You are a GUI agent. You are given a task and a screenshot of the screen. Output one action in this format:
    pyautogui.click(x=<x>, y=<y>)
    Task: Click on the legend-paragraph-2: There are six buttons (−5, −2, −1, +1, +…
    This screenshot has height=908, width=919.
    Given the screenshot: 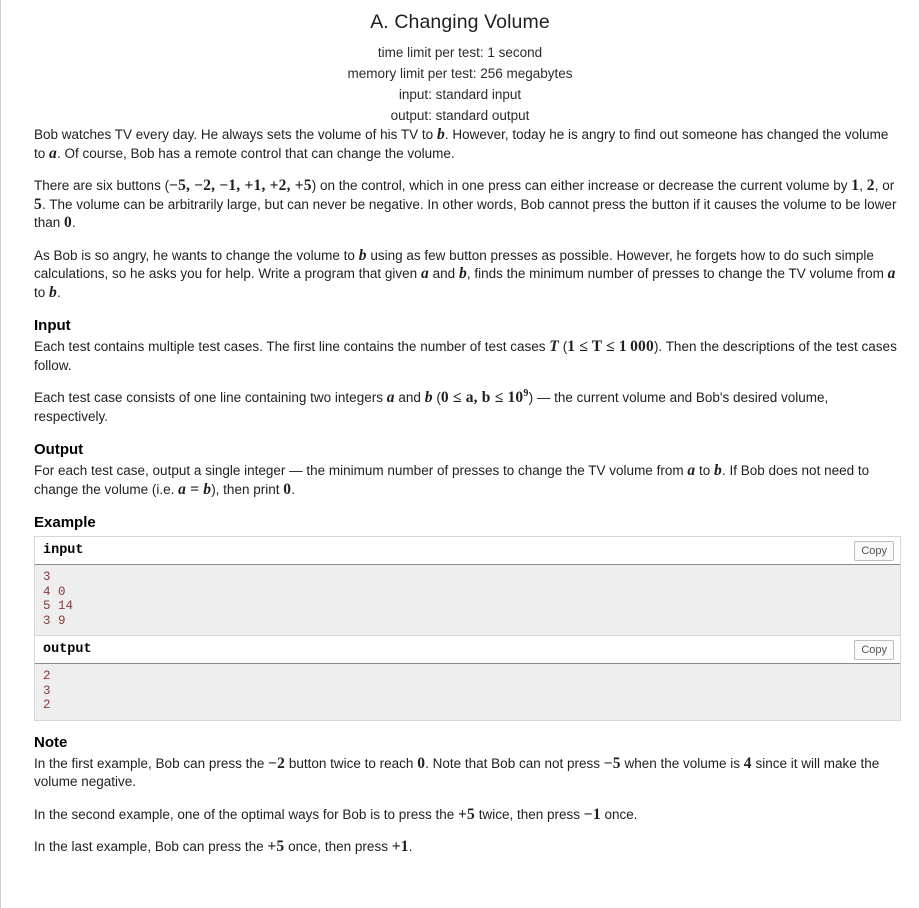 What is the action you would take?
    pyautogui.click(x=467, y=205)
    